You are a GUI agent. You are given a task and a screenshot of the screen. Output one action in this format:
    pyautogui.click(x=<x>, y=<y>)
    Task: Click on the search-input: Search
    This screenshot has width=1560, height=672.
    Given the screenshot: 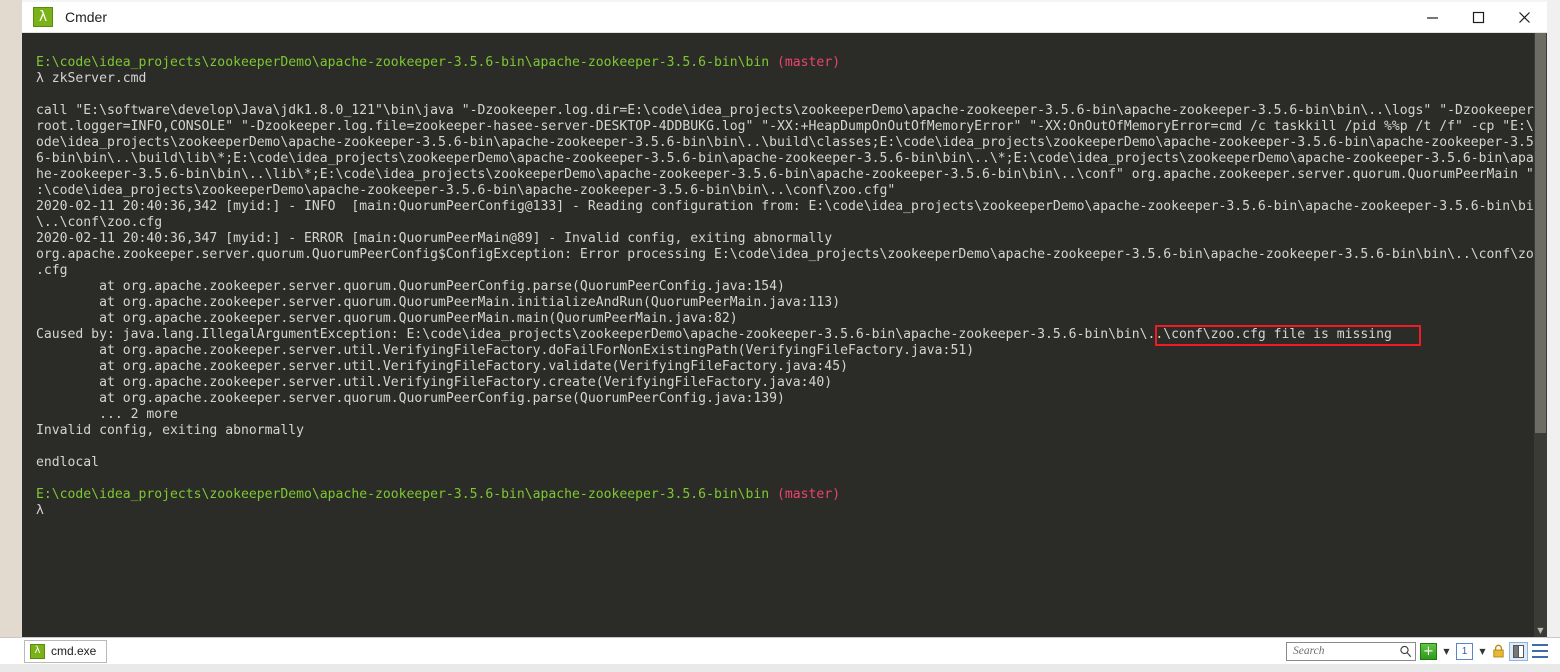 What is the action you would take?
    pyautogui.click(x=1351, y=651)
    